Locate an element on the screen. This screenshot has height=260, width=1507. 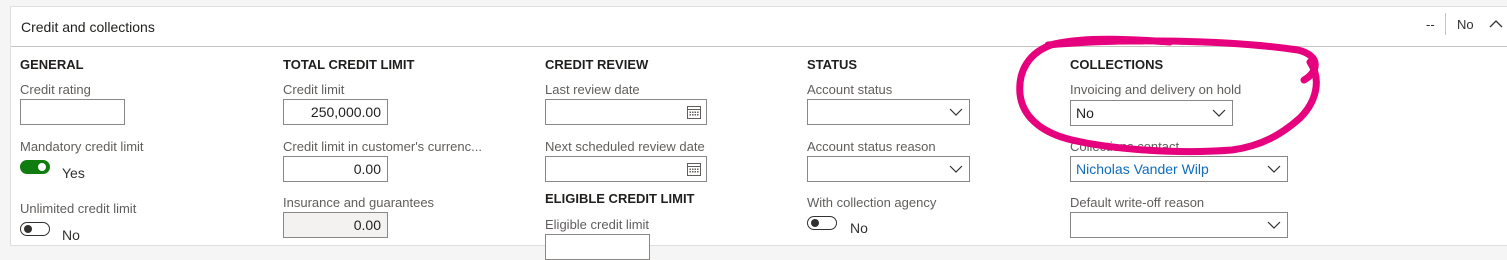
credit-limit-label: Credit limit is located at coordinates (314, 89).